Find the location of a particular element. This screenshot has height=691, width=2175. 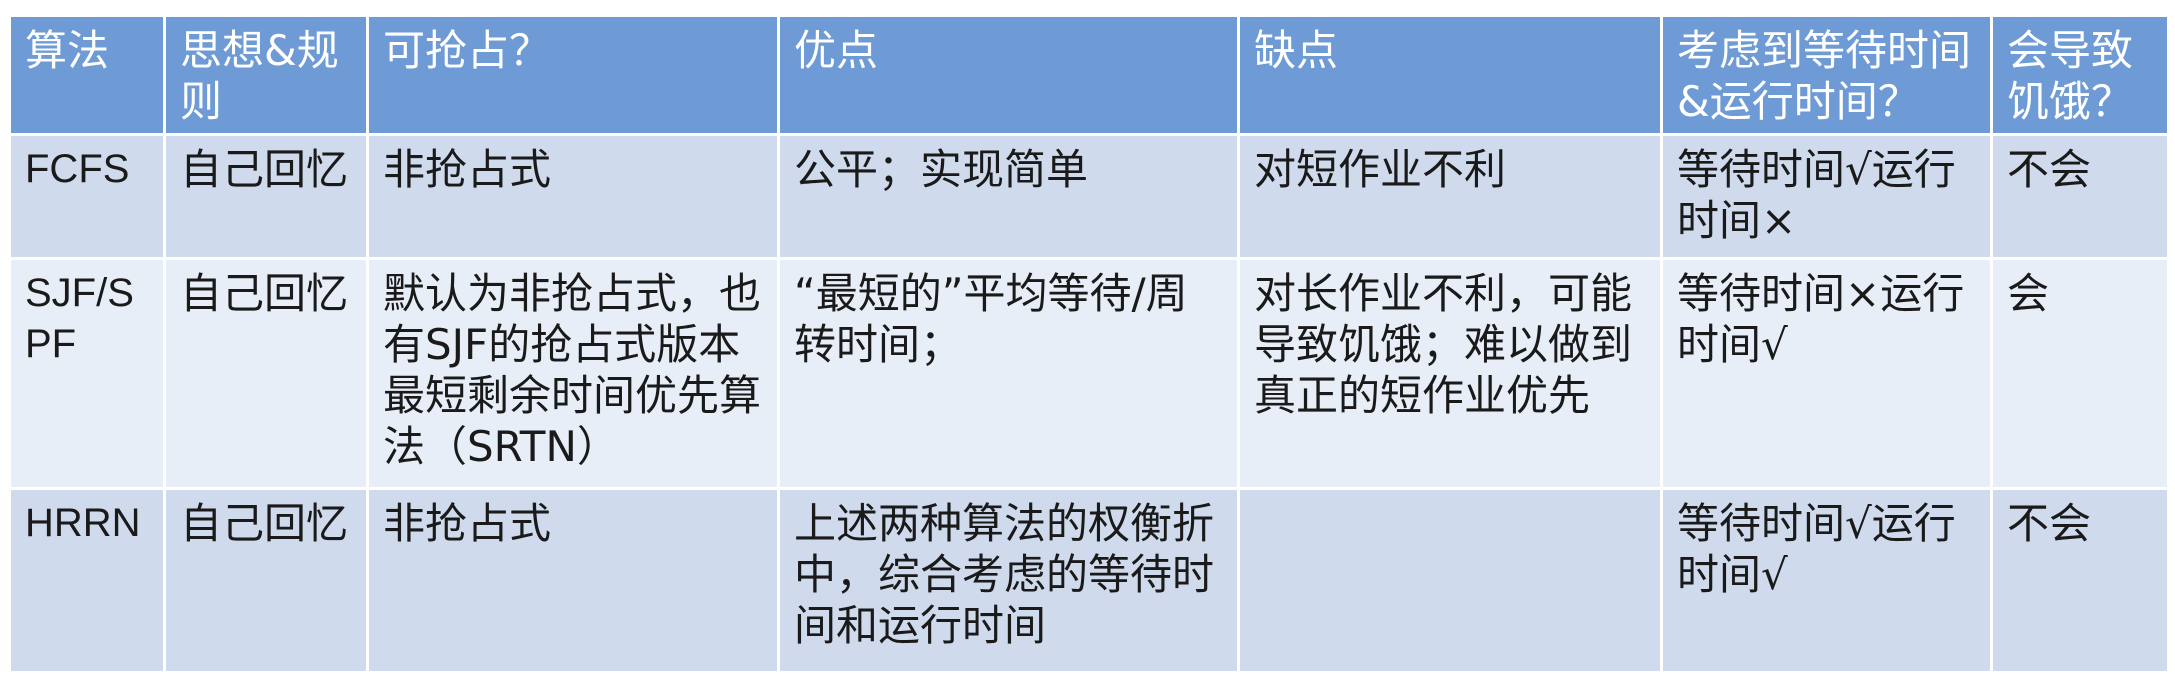

cell-advantages: 公平；实现简单 is located at coordinates (1008, 196).